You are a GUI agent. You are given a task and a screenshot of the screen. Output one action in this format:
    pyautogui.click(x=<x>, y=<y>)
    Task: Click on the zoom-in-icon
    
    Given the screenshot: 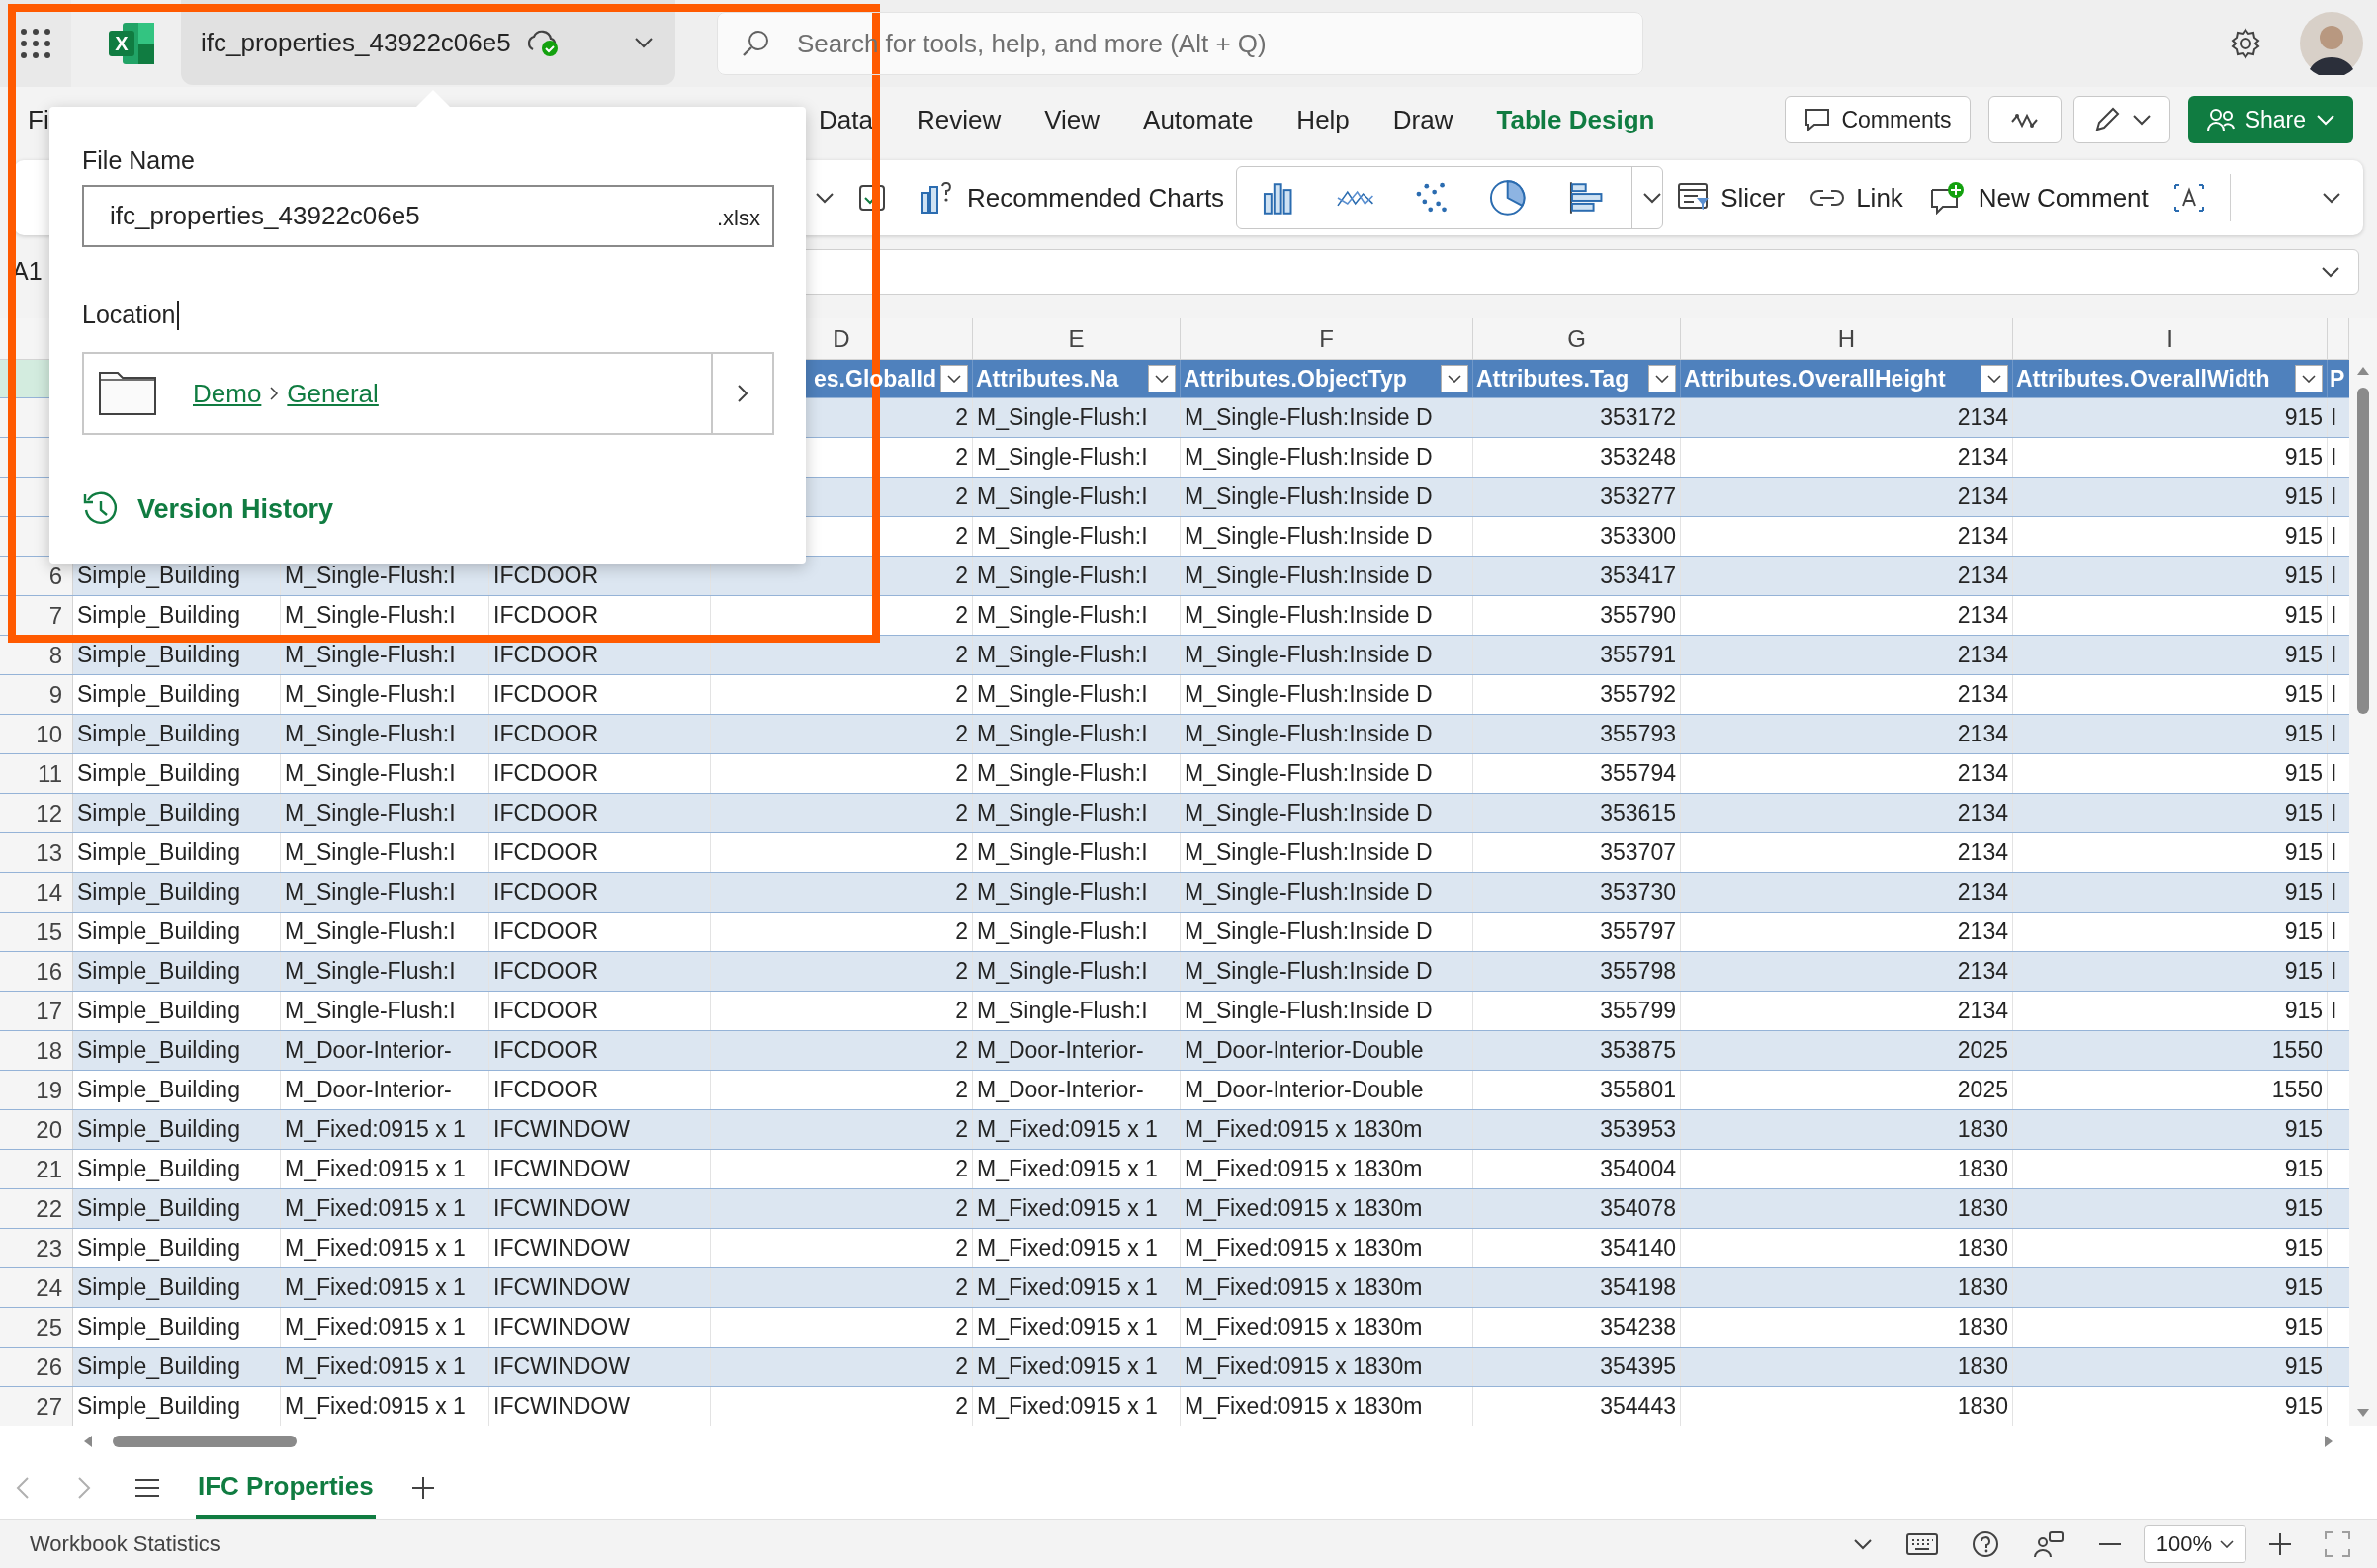 What is the action you would take?
    pyautogui.click(x=2280, y=1543)
    